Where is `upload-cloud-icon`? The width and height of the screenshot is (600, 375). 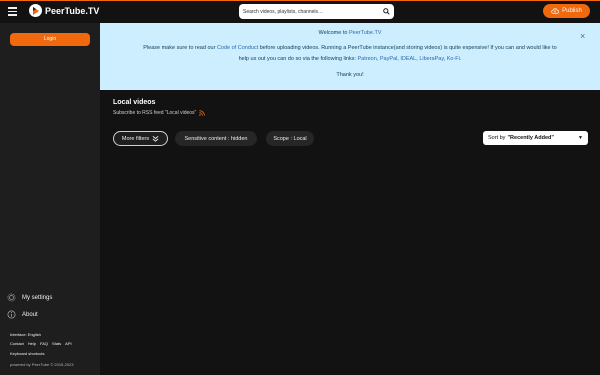
upload-cloud-icon is located at coordinates (555, 11).